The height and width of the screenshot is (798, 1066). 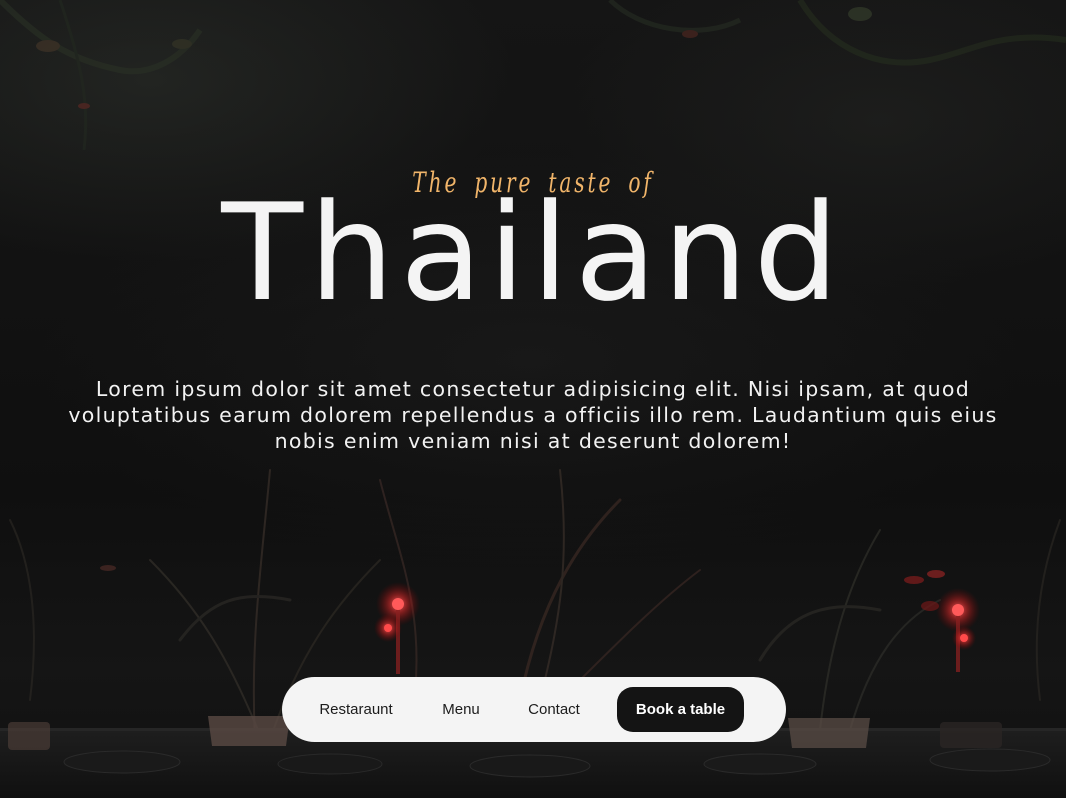 I want to click on hero-title: Thailand, so click(x=533, y=253).